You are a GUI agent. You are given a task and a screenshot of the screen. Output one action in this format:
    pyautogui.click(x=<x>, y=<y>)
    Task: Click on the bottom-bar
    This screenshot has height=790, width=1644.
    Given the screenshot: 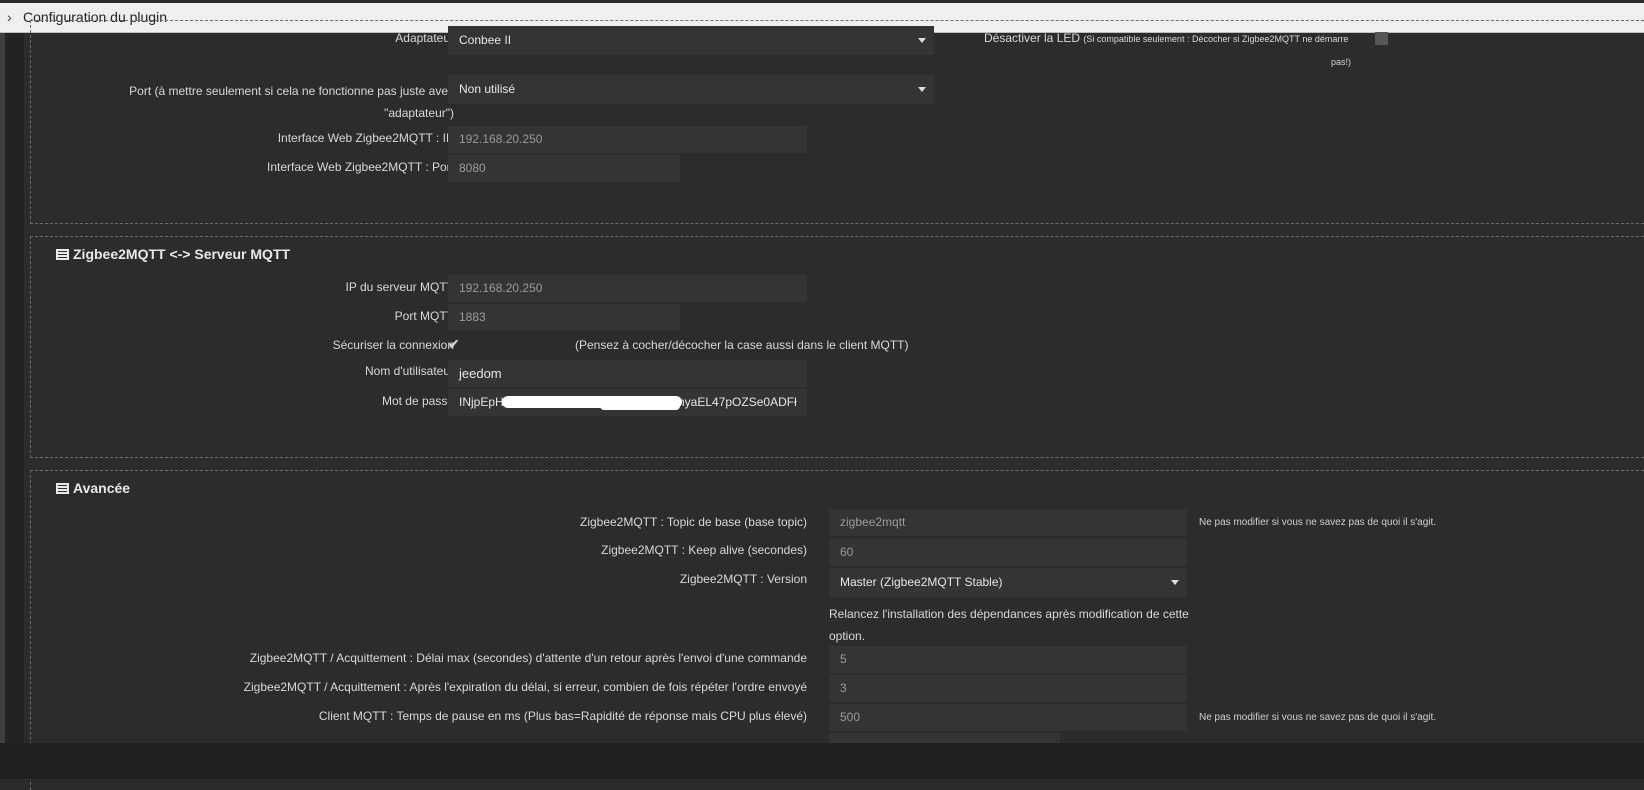 What is the action you would take?
    pyautogui.click(x=822, y=761)
    